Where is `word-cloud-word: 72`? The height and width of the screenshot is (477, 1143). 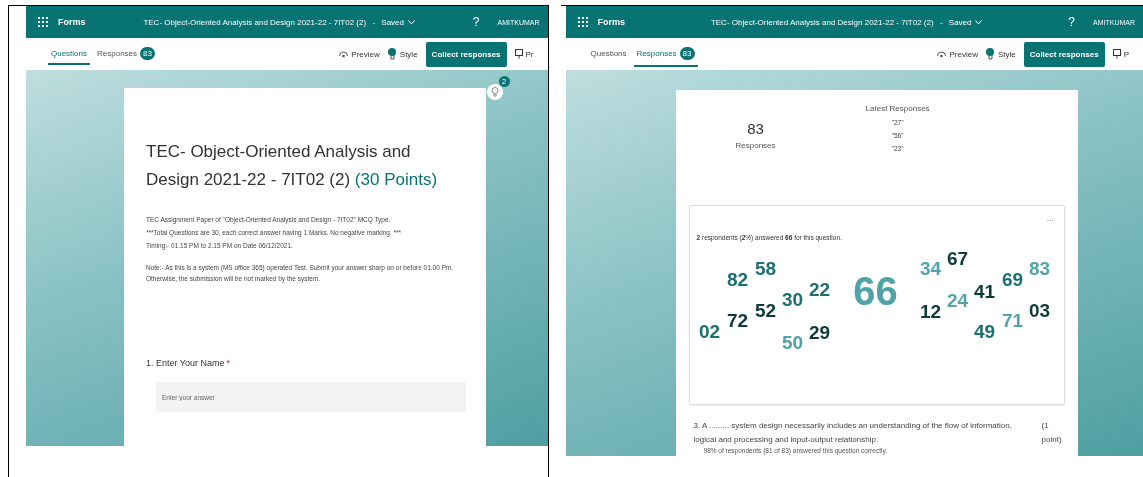
word-cloud-word: 72 is located at coordinates (737, 320).